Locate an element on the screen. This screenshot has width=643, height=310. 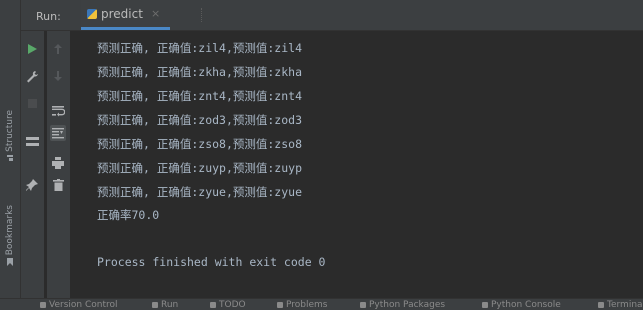
wrench-icon is located at coordinates (32, 76).